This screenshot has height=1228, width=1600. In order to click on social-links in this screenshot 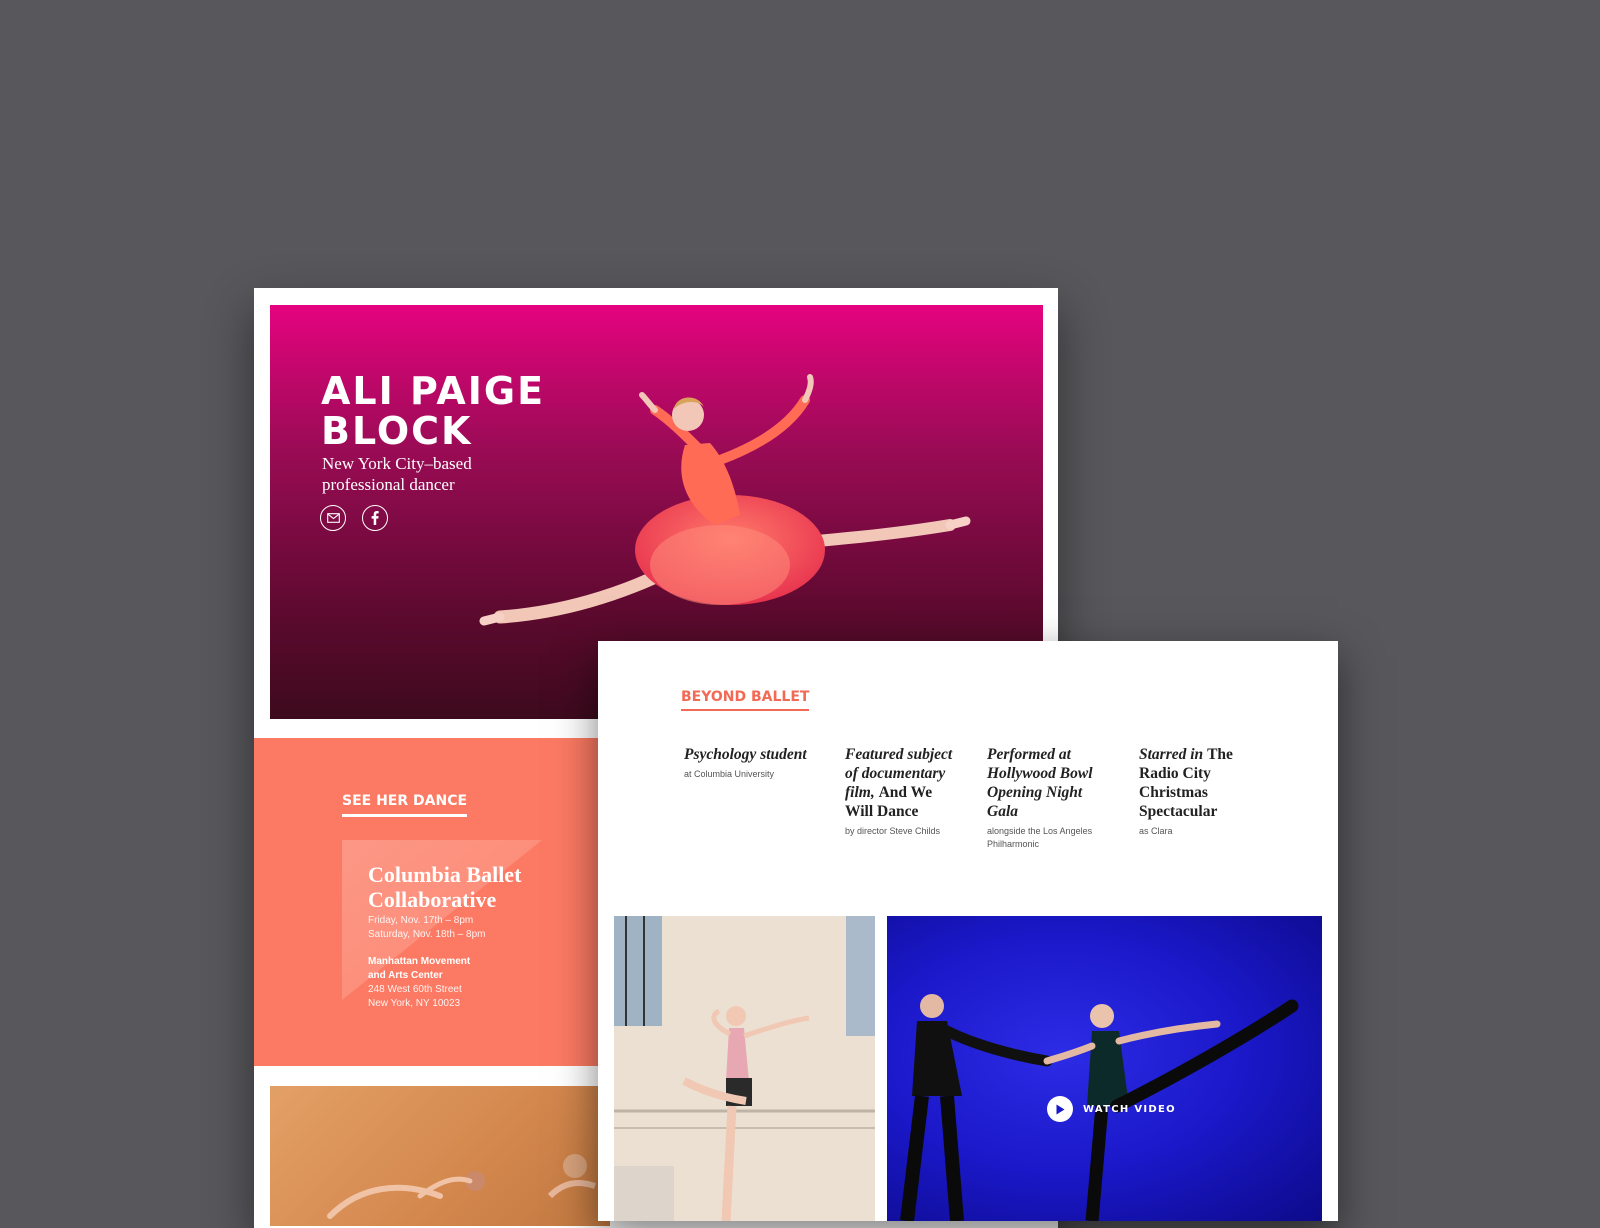, I will do `click(354, 518)`.